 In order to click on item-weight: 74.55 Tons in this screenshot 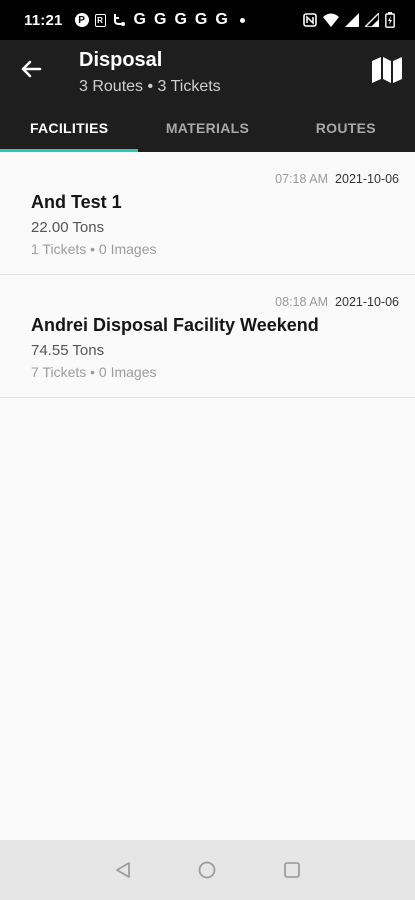, I will do `click(68, 350)`.